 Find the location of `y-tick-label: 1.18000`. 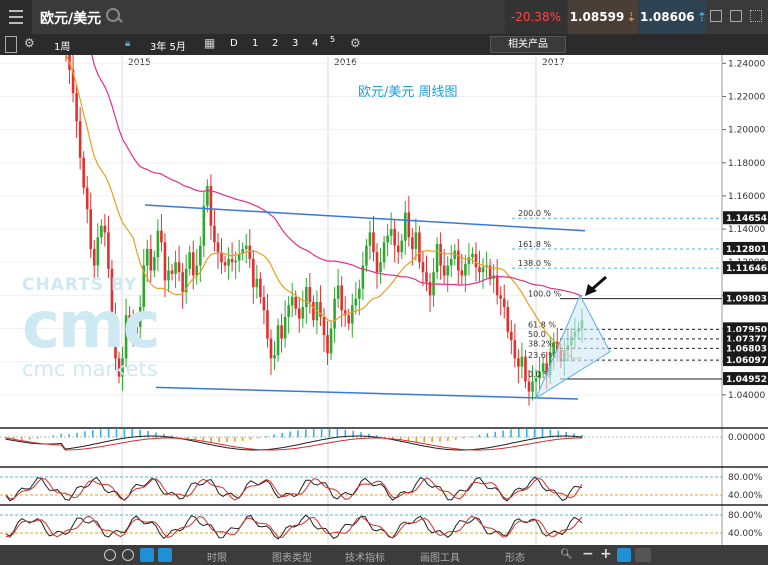

y-tick-label: 1.18000 is located at coordinates (746, 164).